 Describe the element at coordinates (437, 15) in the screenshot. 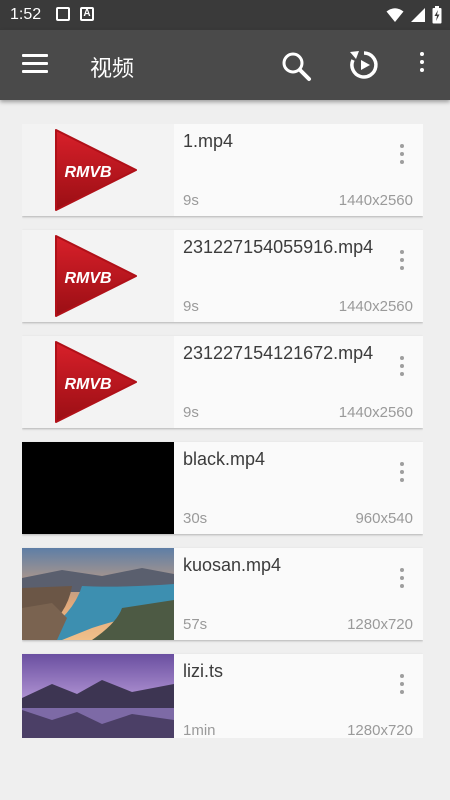

I see `battery-charging-icon` at that location.